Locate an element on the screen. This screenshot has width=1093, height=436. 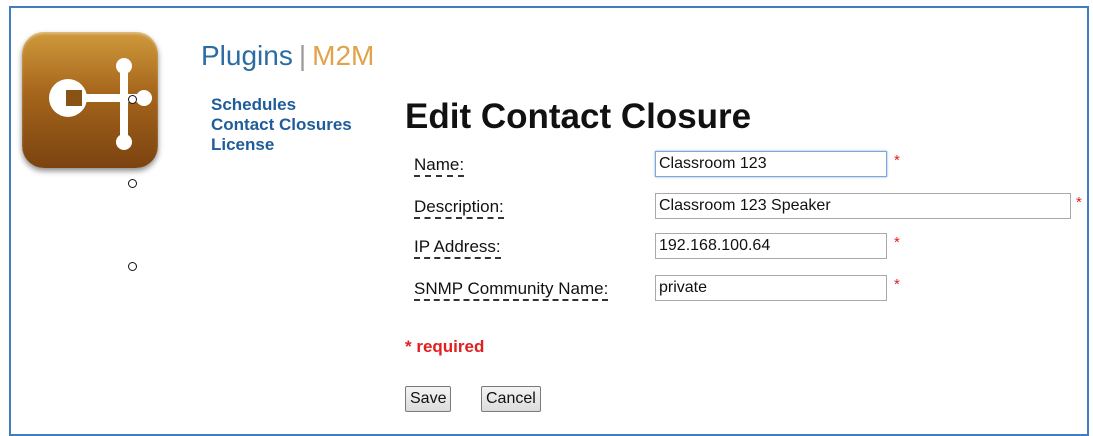
header-title: Plugins | M2M is located at coordinates (287, 56).